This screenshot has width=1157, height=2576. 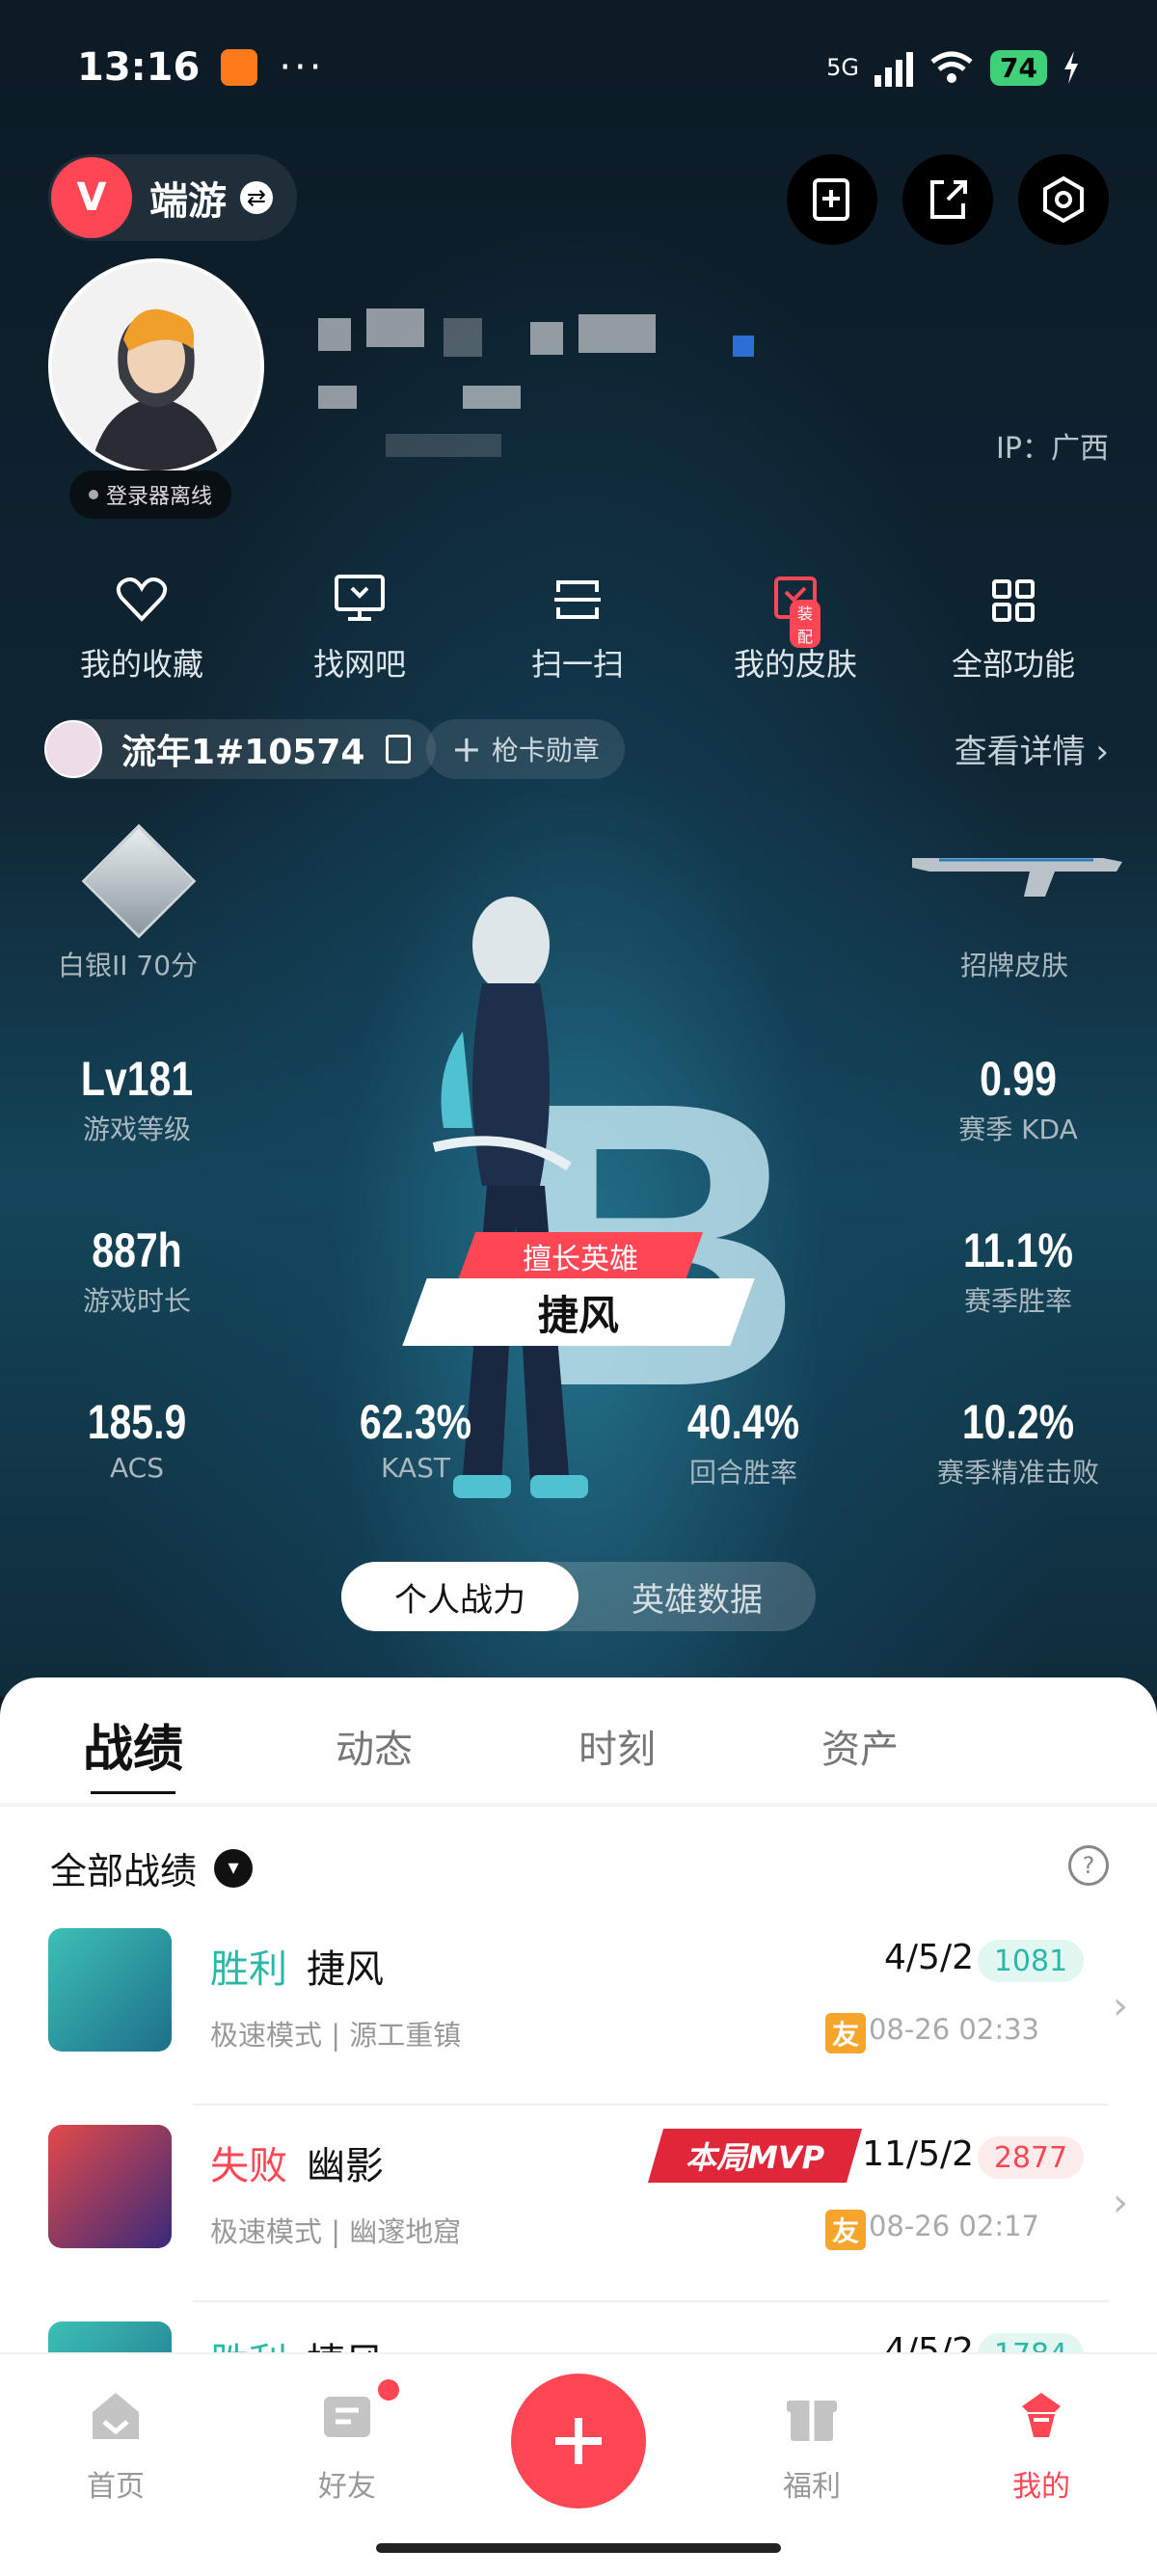 I want to click on nav-friends-label: 好友, so click(x=347, y=2487).